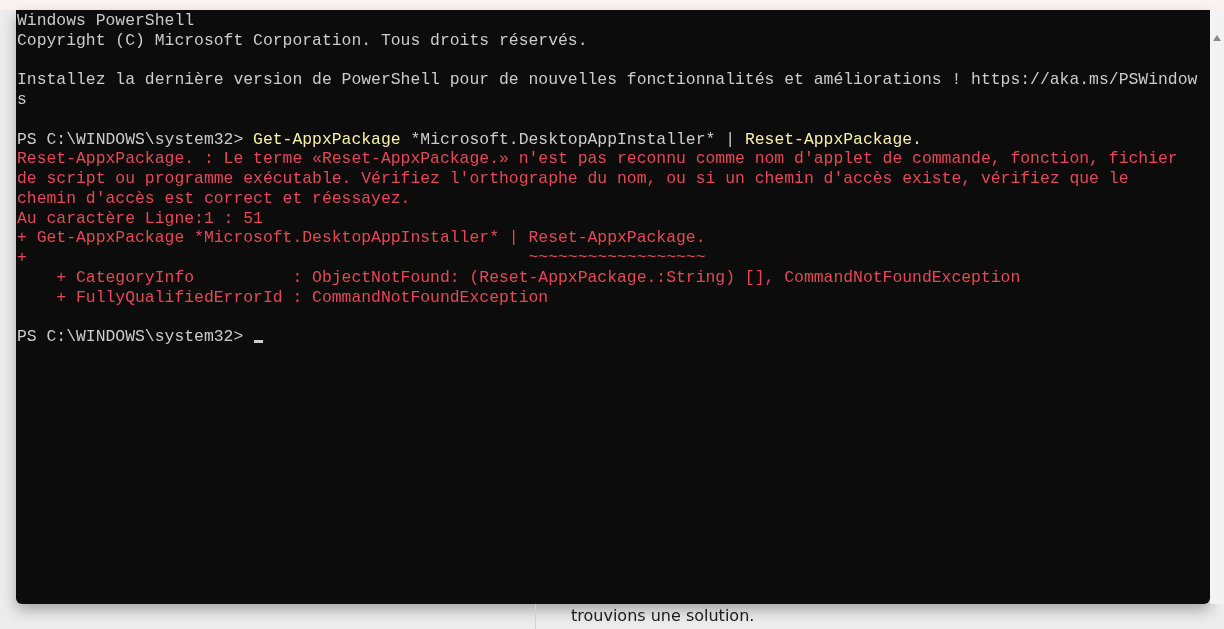 Image resolution: width=1224 pixels, height=629 pixels. What do you see at coordinates (663, 616) in the screenshot?
I see `background-text: trouvions une solution.` at bounding box center [663, 616].